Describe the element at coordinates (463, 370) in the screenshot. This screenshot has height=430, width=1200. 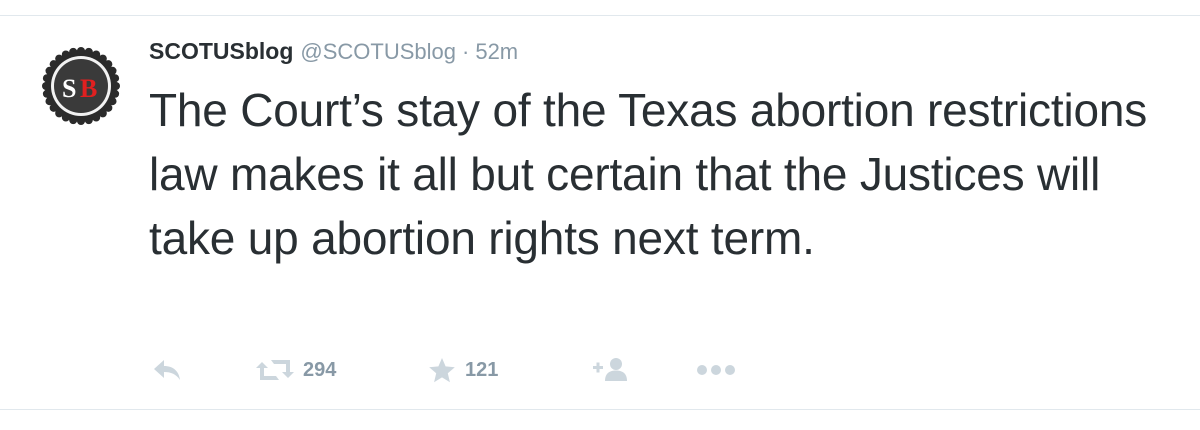
I see `favorite-button: 121` at that location.